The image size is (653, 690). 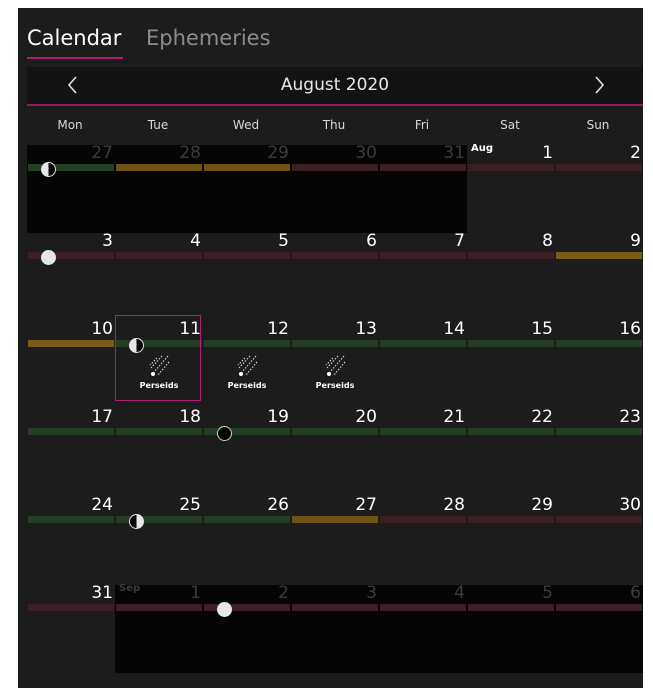 I want to click on day-cell: 18, so click(x=159, y=452).